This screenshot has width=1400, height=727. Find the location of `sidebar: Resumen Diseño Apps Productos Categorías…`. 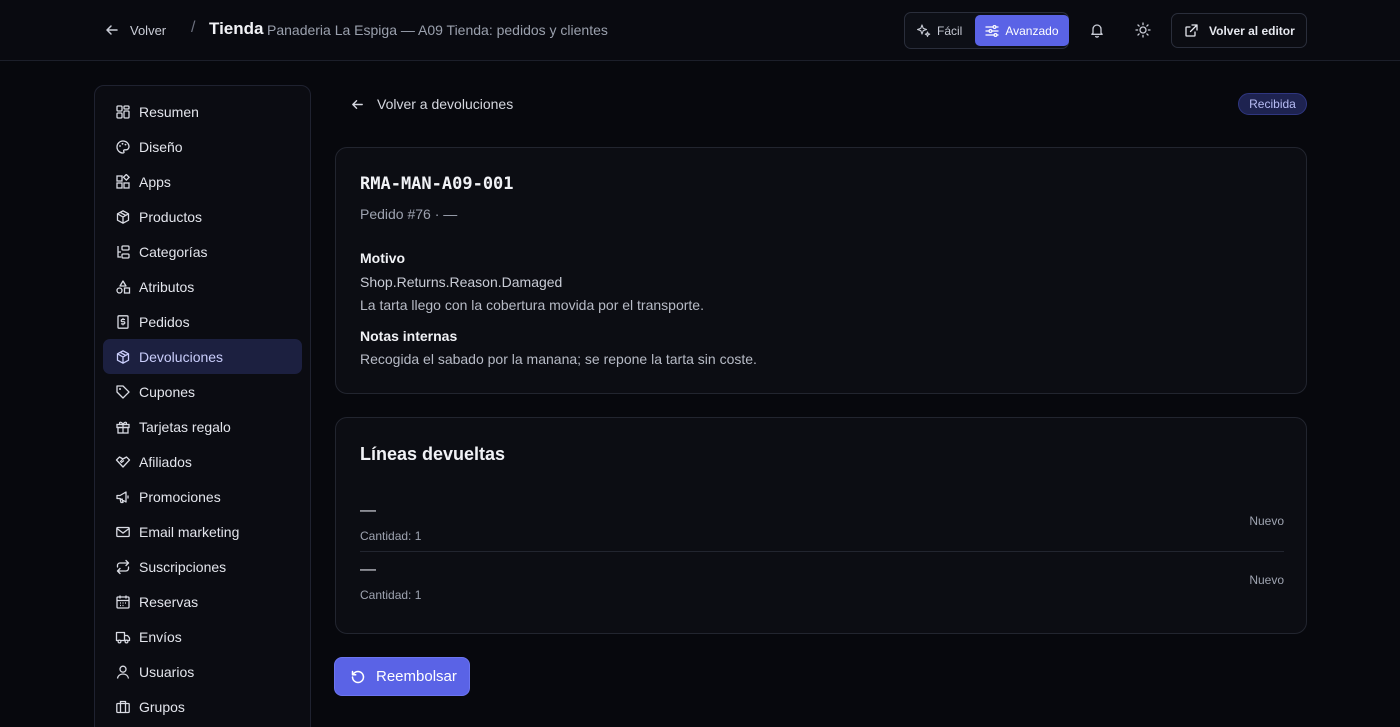

sidebar: Resumen Diseño Apps Productos Categorías… is located at coordinates (202, 406).